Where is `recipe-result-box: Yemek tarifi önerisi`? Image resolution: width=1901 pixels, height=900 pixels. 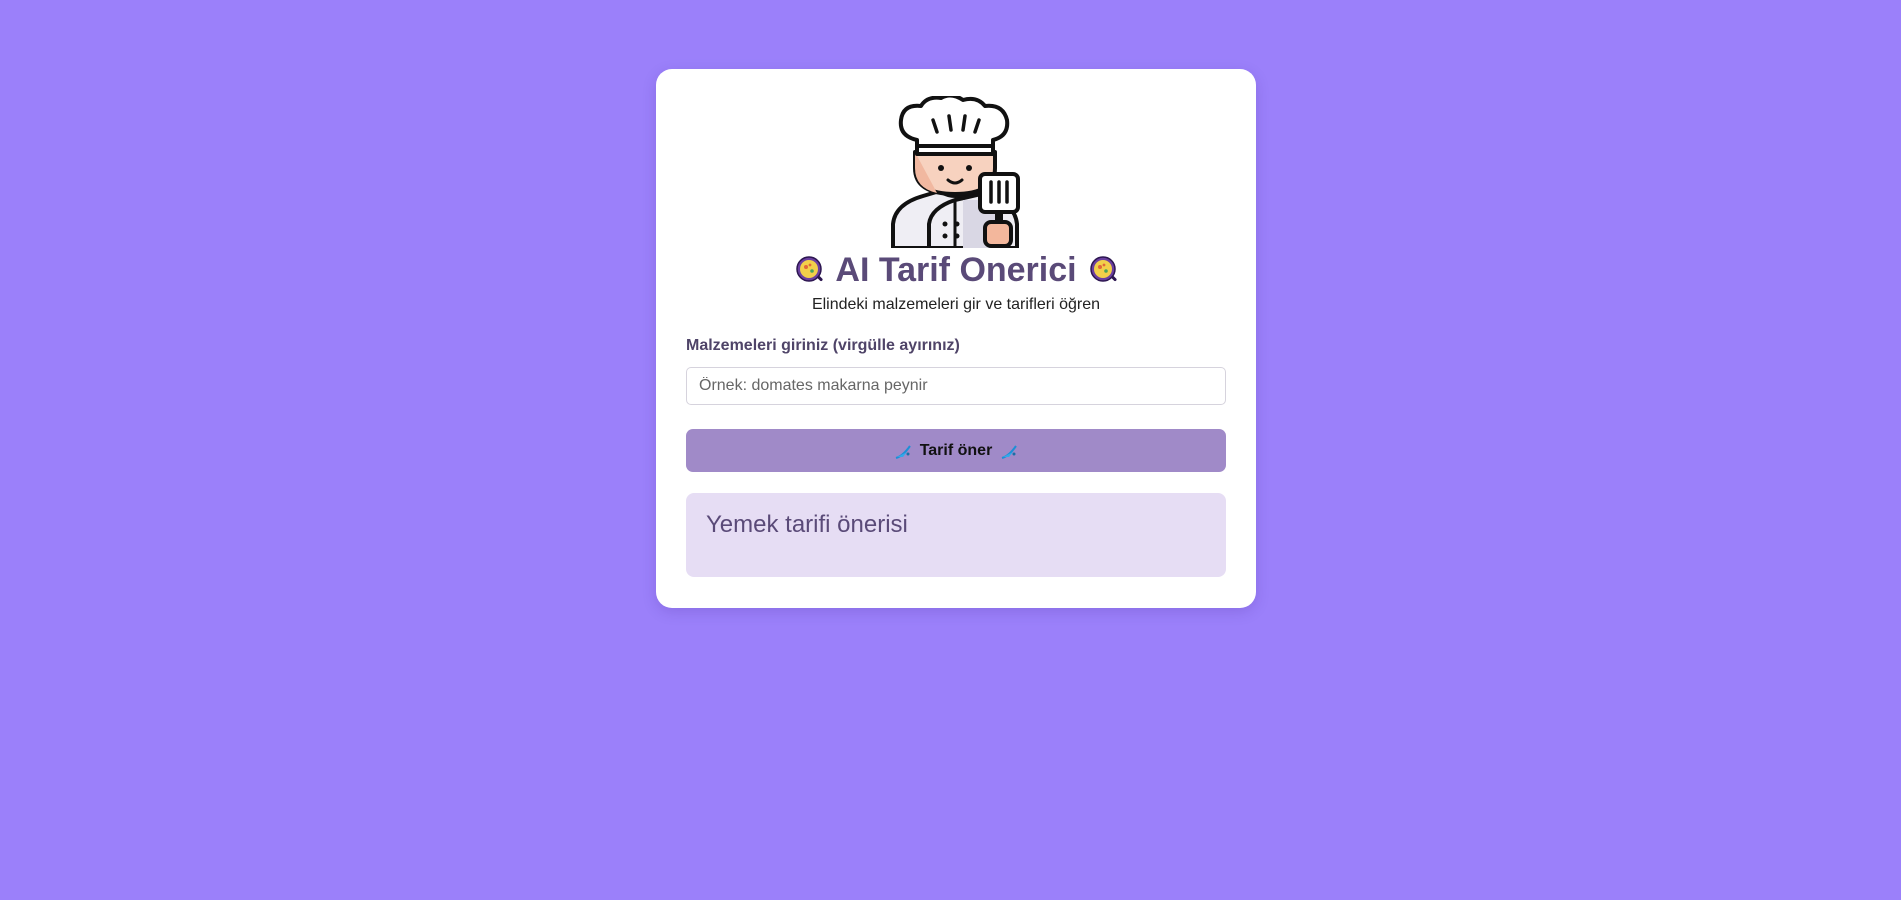 recipe-result-box: Yemek tarifi önerisi is located at coordinates (956, 535).